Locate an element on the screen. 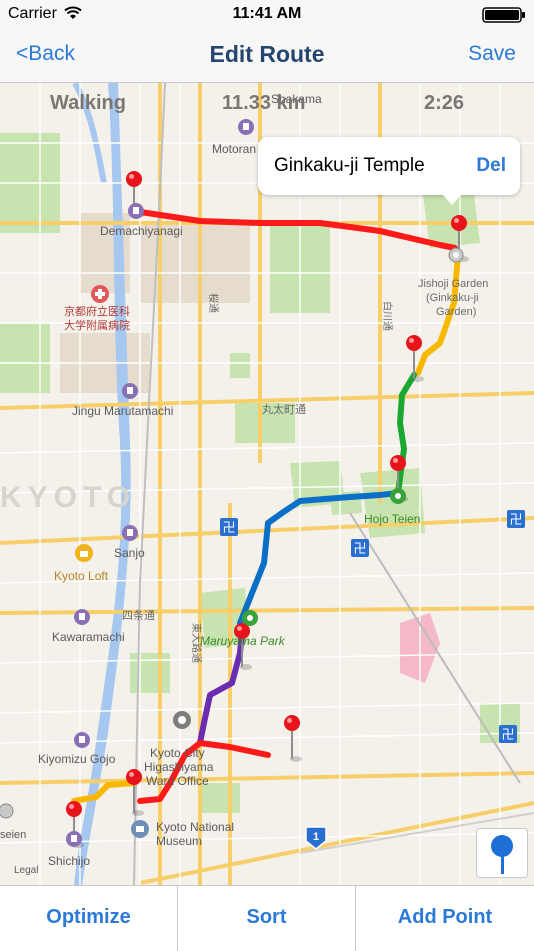 The image size is (534, 951). map-label: Kawaramachi is located at coordinates (88, 637).